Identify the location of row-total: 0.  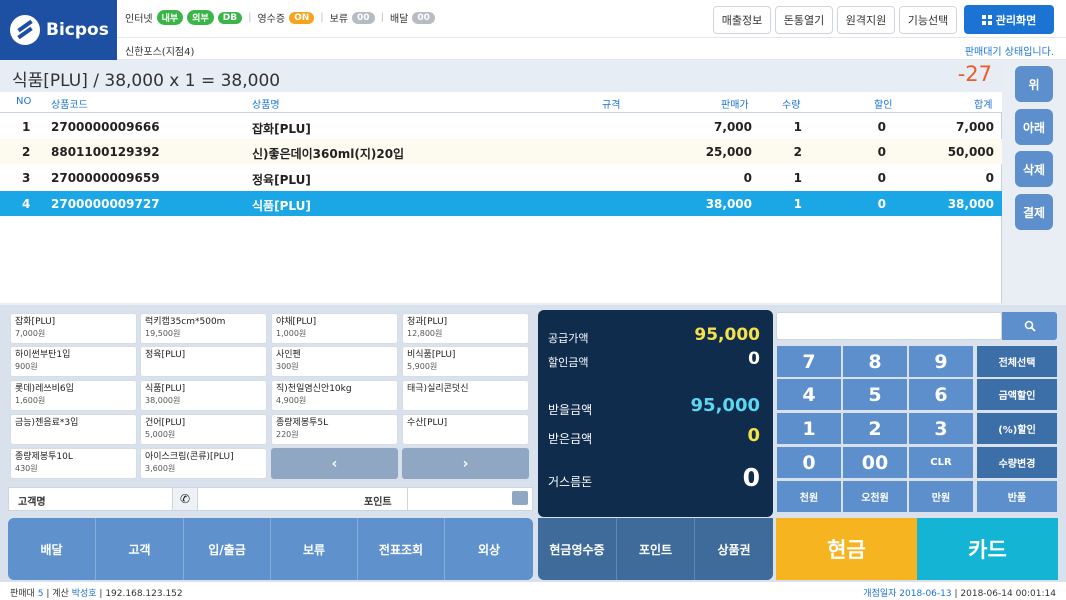
(989, 178).